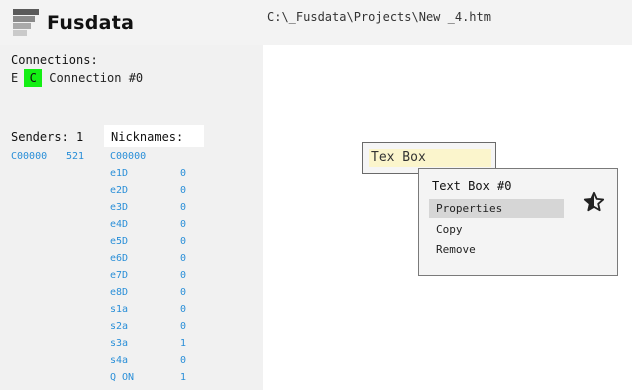 The width and height of the screenshot is (632, 390). Describe the element at coordinates (54, 60) in the screenshot. I see `connections-heading: Connections:` at that location.